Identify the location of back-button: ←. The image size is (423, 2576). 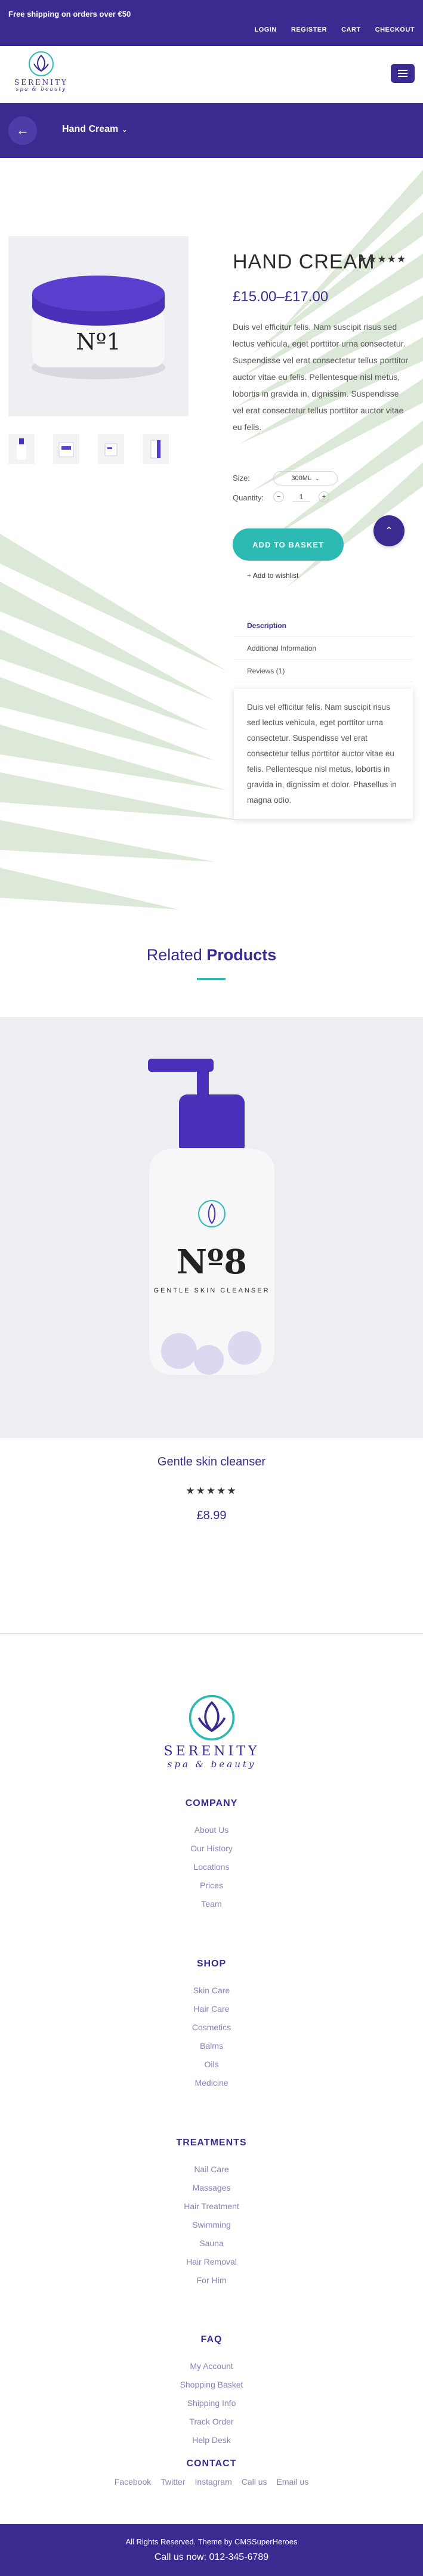
(22, 130).